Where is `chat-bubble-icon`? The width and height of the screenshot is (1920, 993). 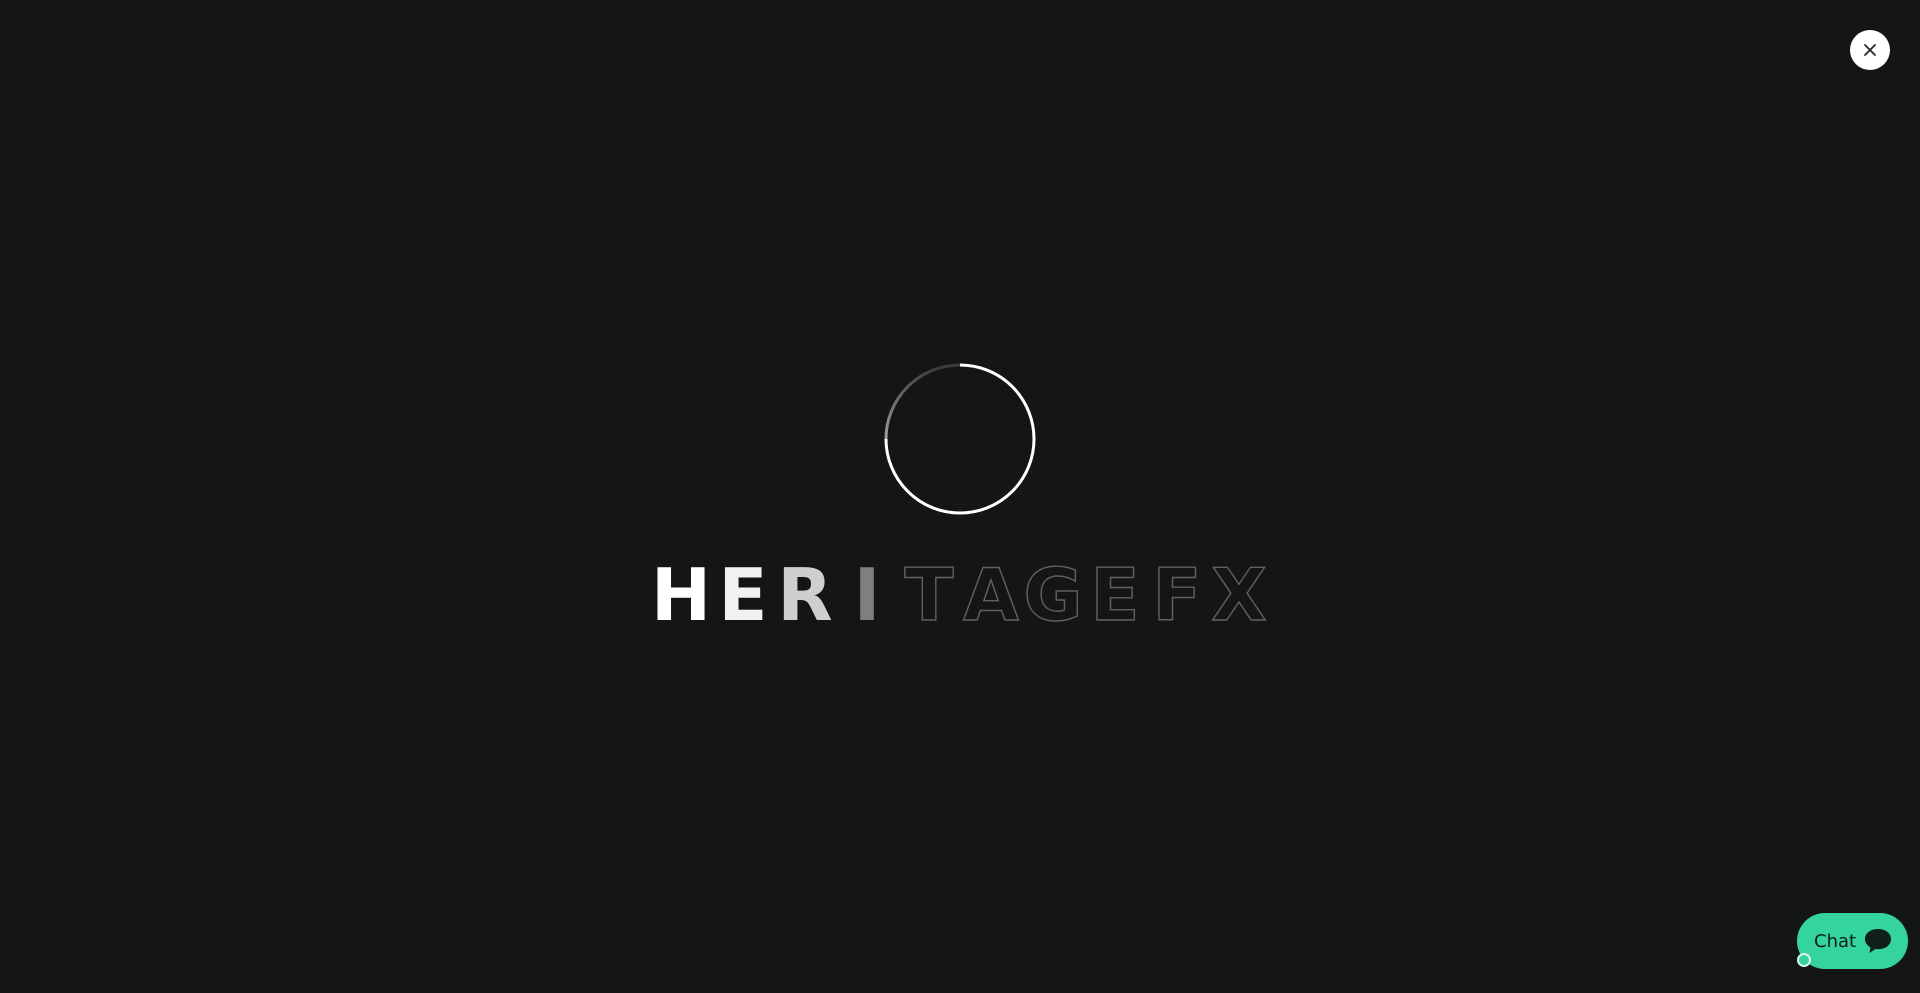 chat-bubble-icon is located at coordinates (1878, 941).